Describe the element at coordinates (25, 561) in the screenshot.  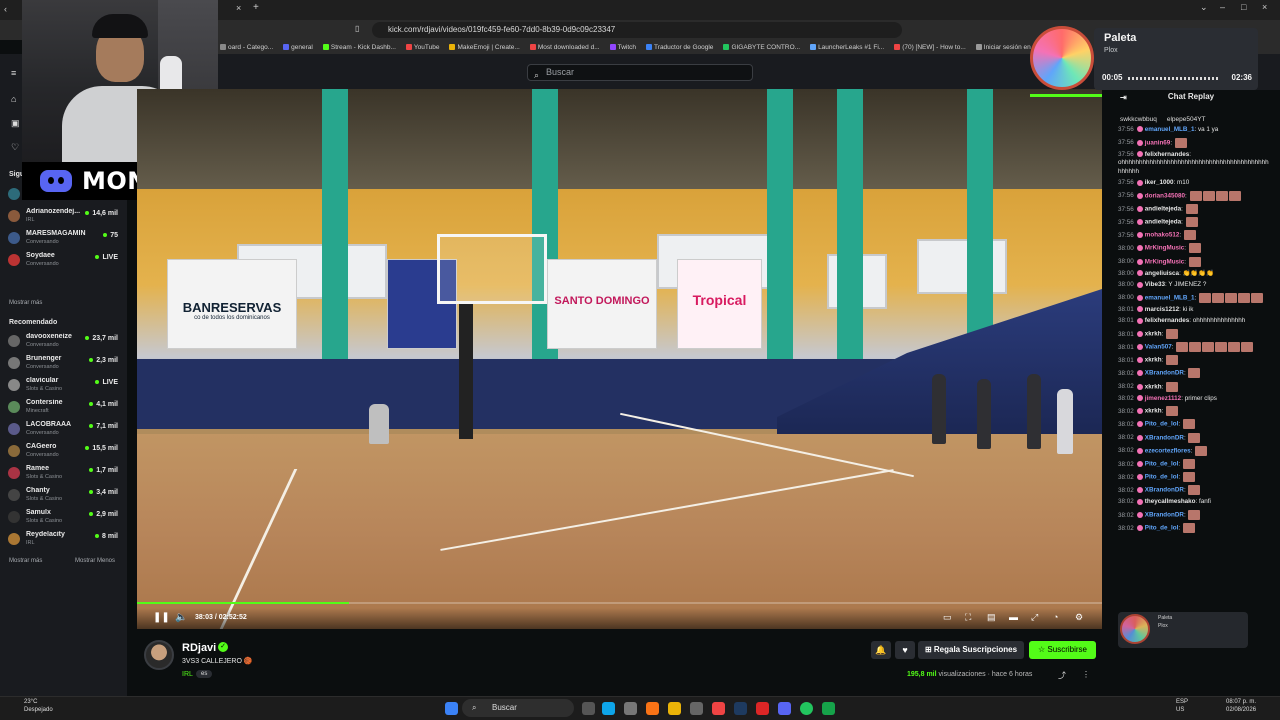
I see `show-more-recommended: Mostrar más` at that location.